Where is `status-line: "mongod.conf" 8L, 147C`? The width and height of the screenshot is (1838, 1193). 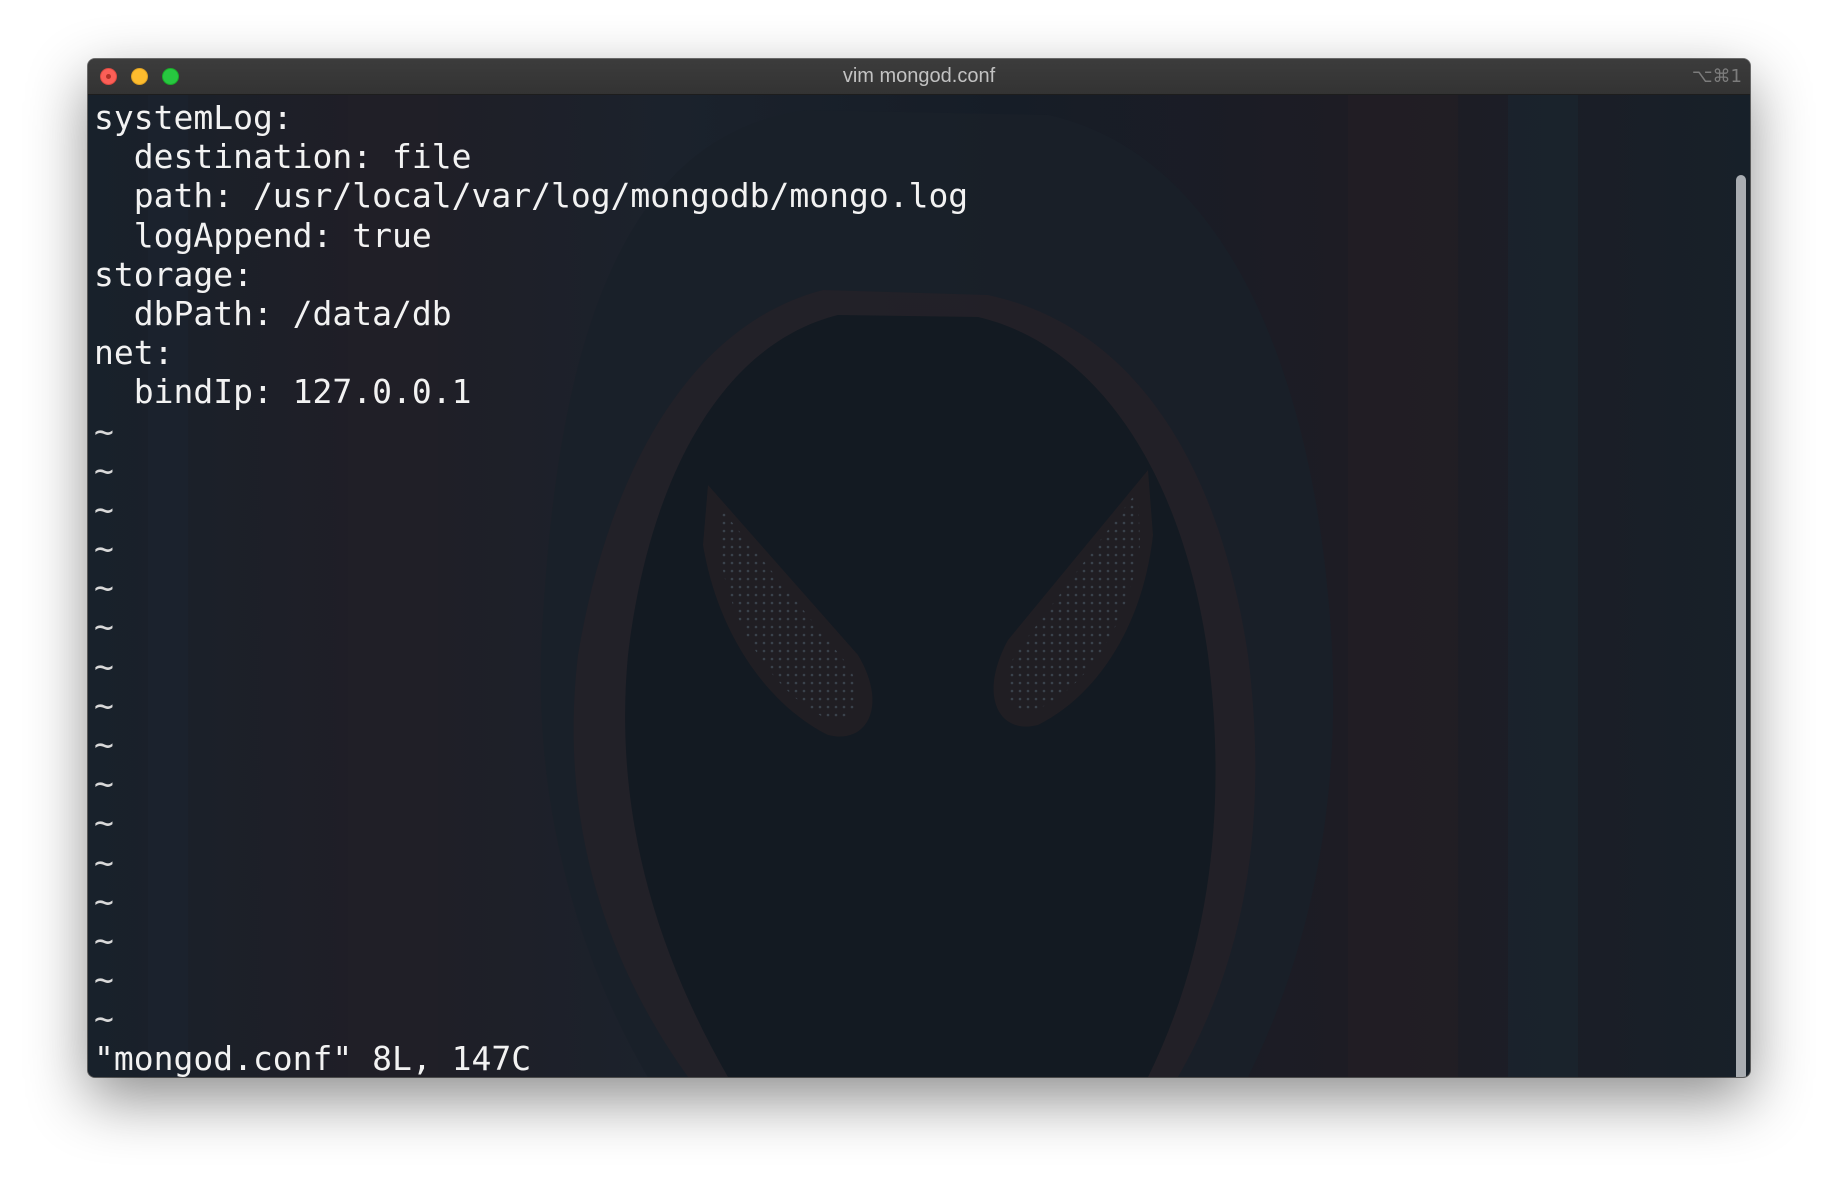 status-line: "mongod.conf" 8L, 147C is located at coordinates (313, 1058).